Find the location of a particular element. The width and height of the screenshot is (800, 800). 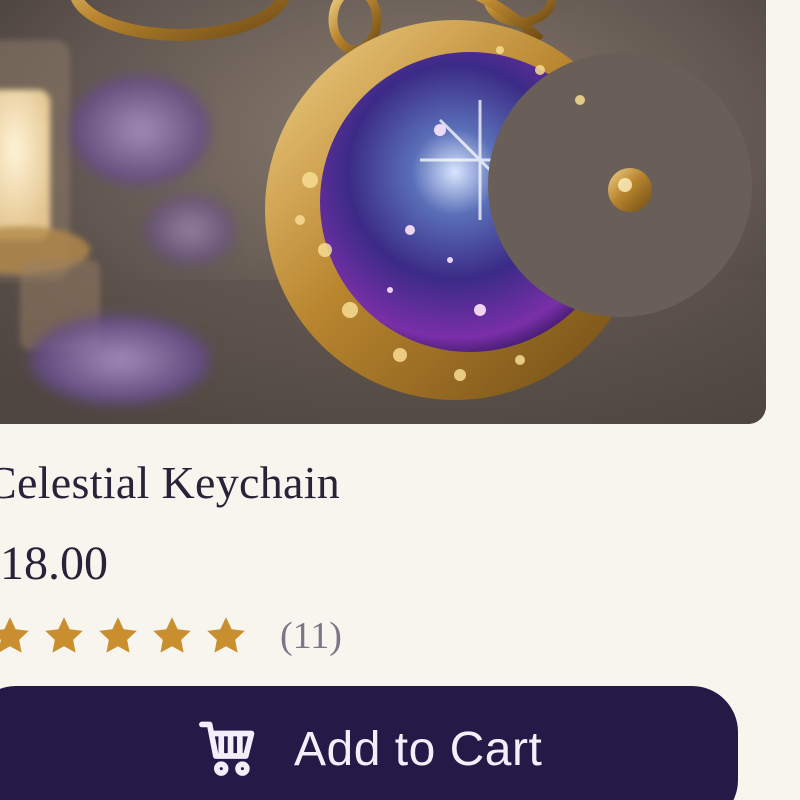

add-to-cart-content: Add to Cart is located at coordinates (370, 749).